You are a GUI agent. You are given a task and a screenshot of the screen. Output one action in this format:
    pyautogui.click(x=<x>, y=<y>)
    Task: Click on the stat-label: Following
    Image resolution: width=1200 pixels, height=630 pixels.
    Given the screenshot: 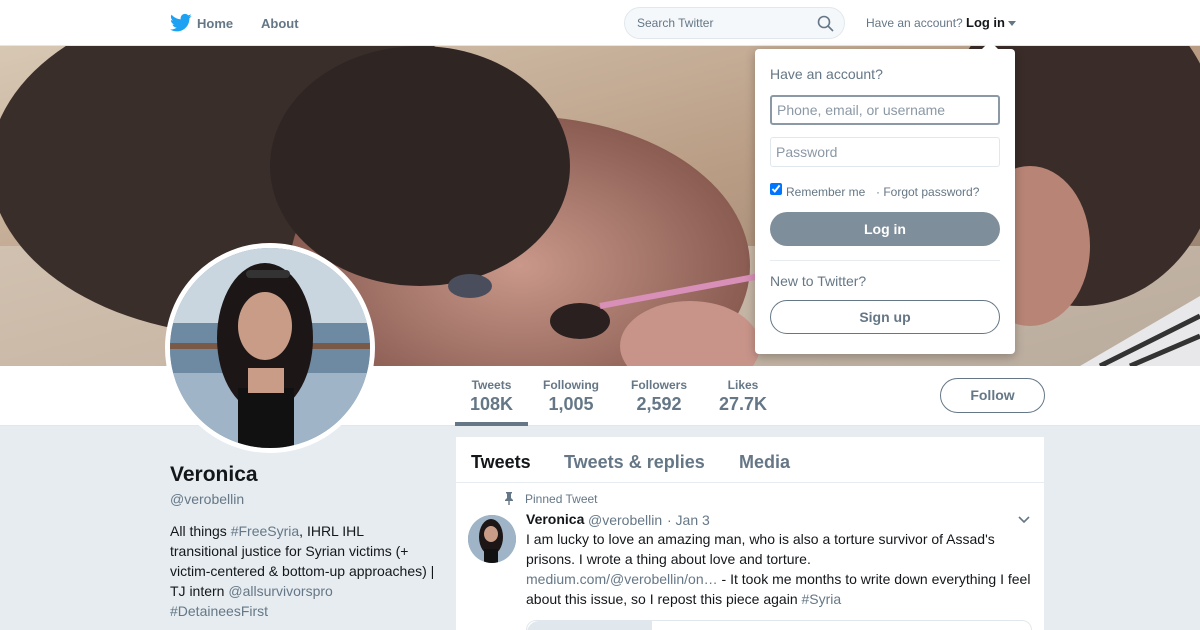 What is the action you would take?
    pyautogui.click(x=571, y=385)
    